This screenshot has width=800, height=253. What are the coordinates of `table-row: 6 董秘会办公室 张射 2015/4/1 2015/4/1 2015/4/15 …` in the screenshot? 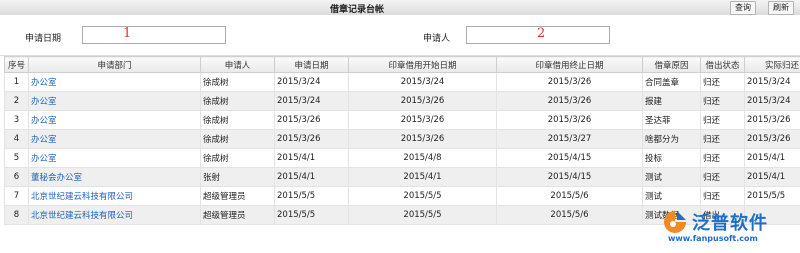 It's located at (402, 177).